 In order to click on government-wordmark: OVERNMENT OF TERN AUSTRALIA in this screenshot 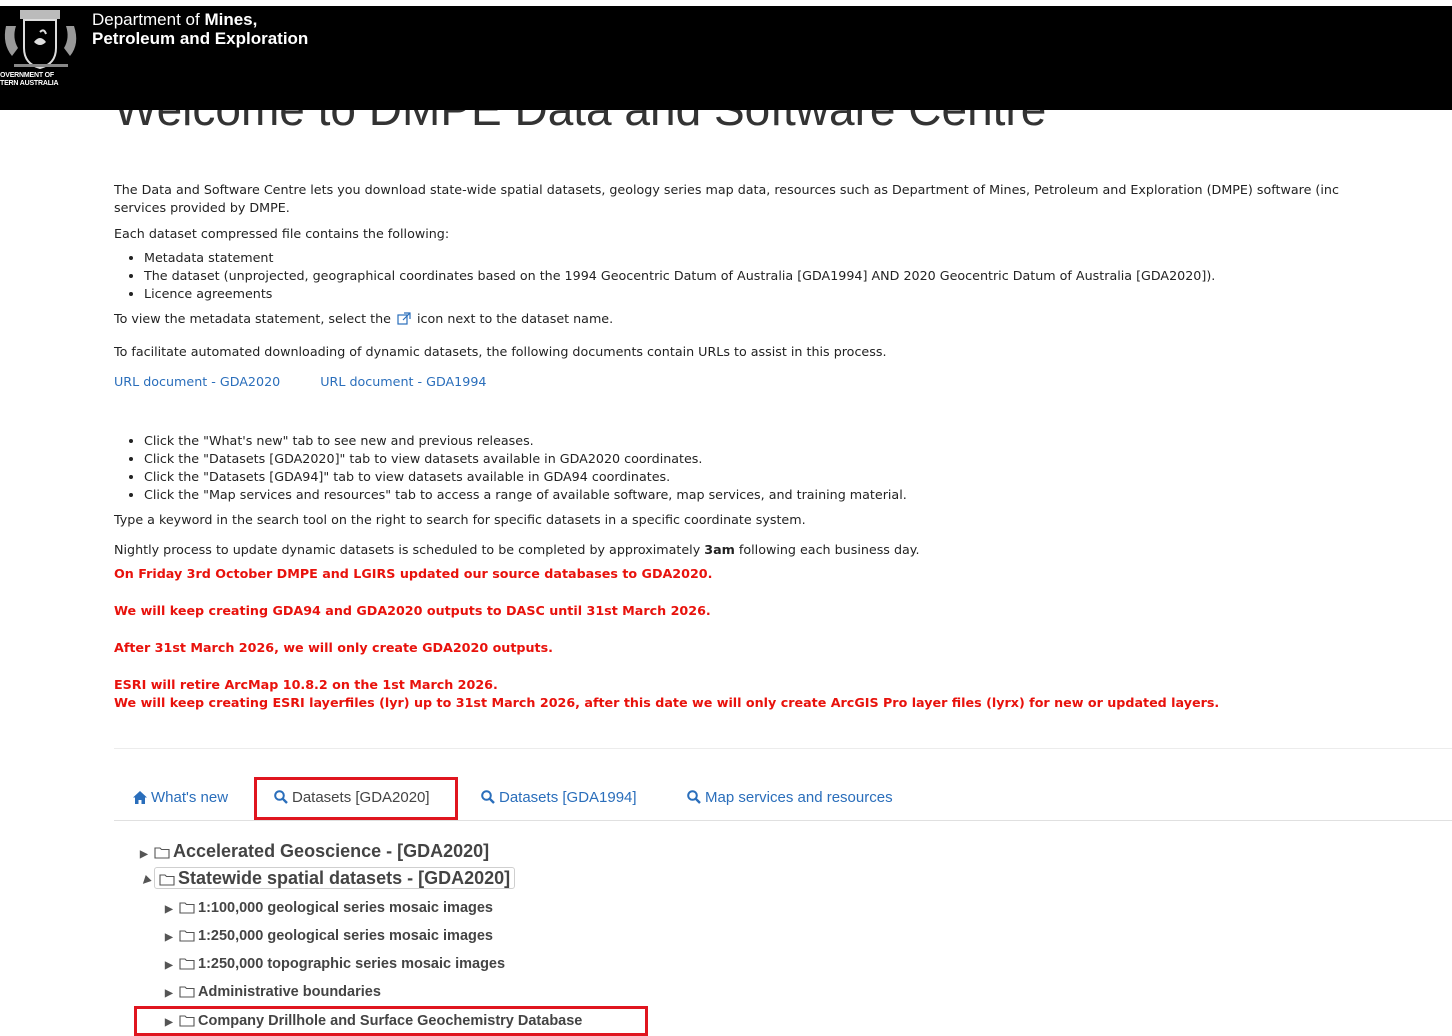, I will do `click(29, 79)`.